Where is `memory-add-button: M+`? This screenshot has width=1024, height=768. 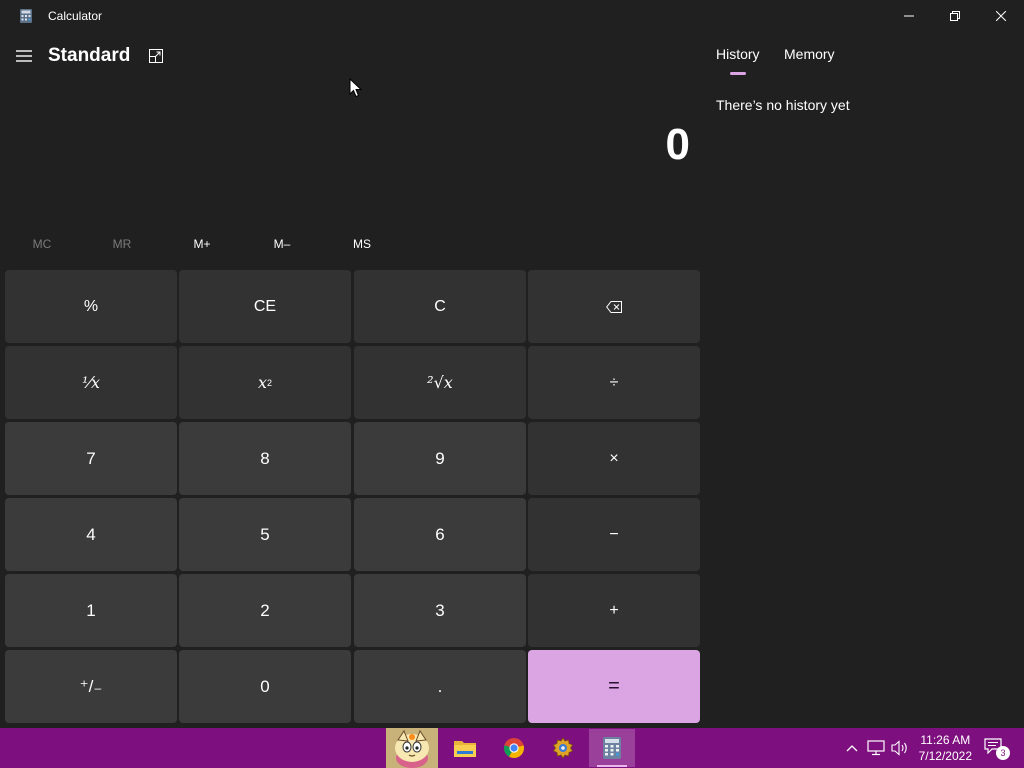 memory-add-button: M+ is located at coordinates (202, 244).